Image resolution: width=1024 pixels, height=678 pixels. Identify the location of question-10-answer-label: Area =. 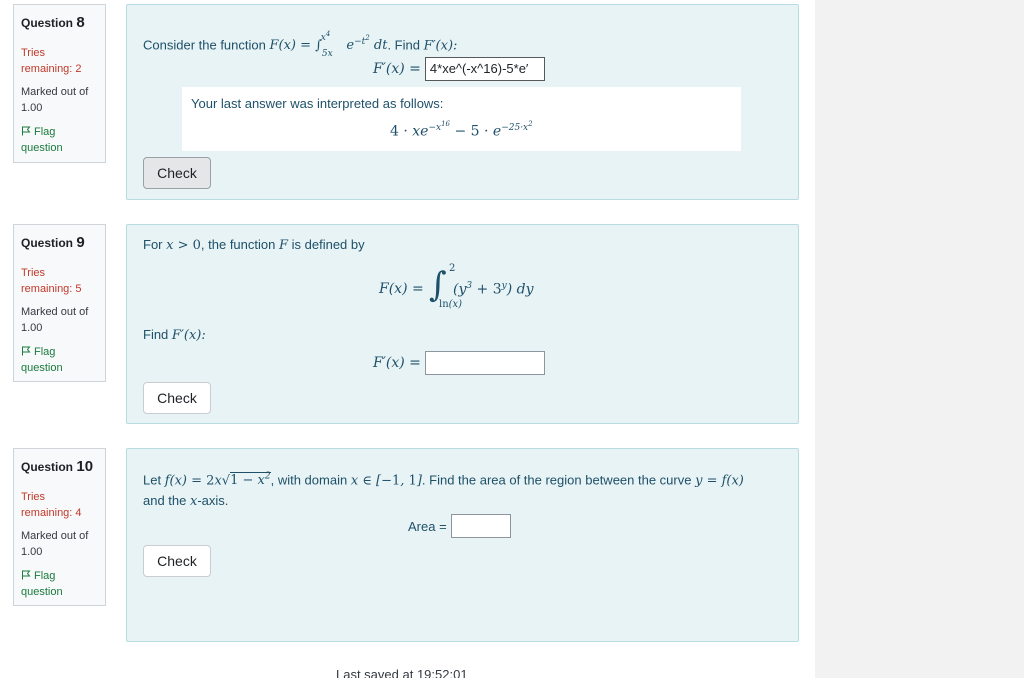
(427, 526).